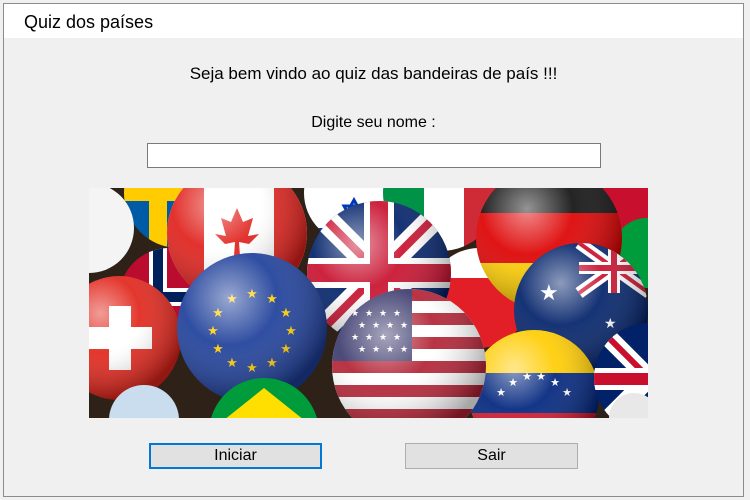  What do you see at coordinates (89, 22) in the screenshot?
I see `window-title: Quiz dos países` at bounding box center [89, 22].